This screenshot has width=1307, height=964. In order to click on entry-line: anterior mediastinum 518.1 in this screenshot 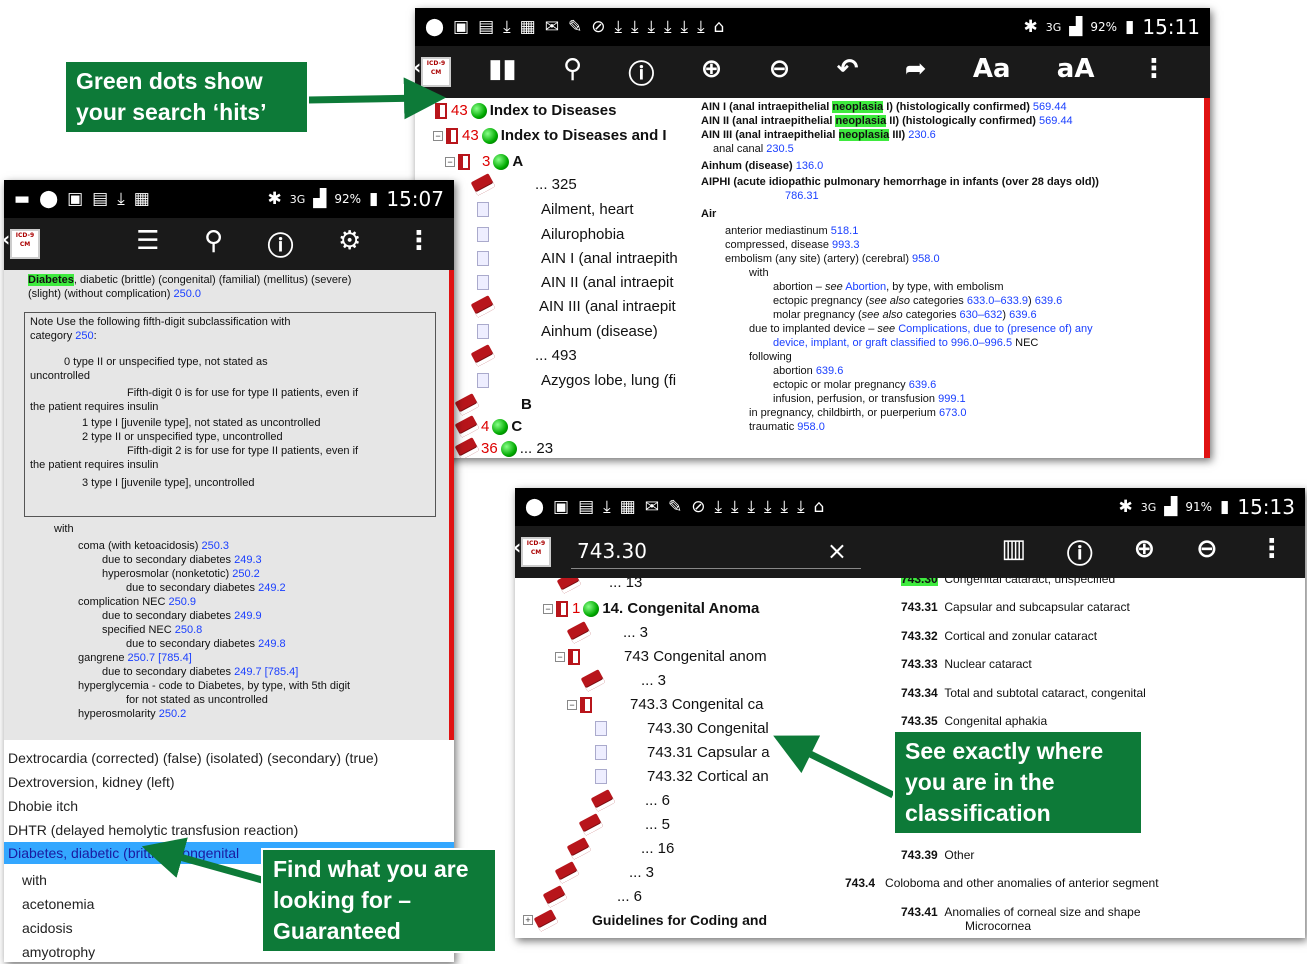, I will do `click(792, 231)`.